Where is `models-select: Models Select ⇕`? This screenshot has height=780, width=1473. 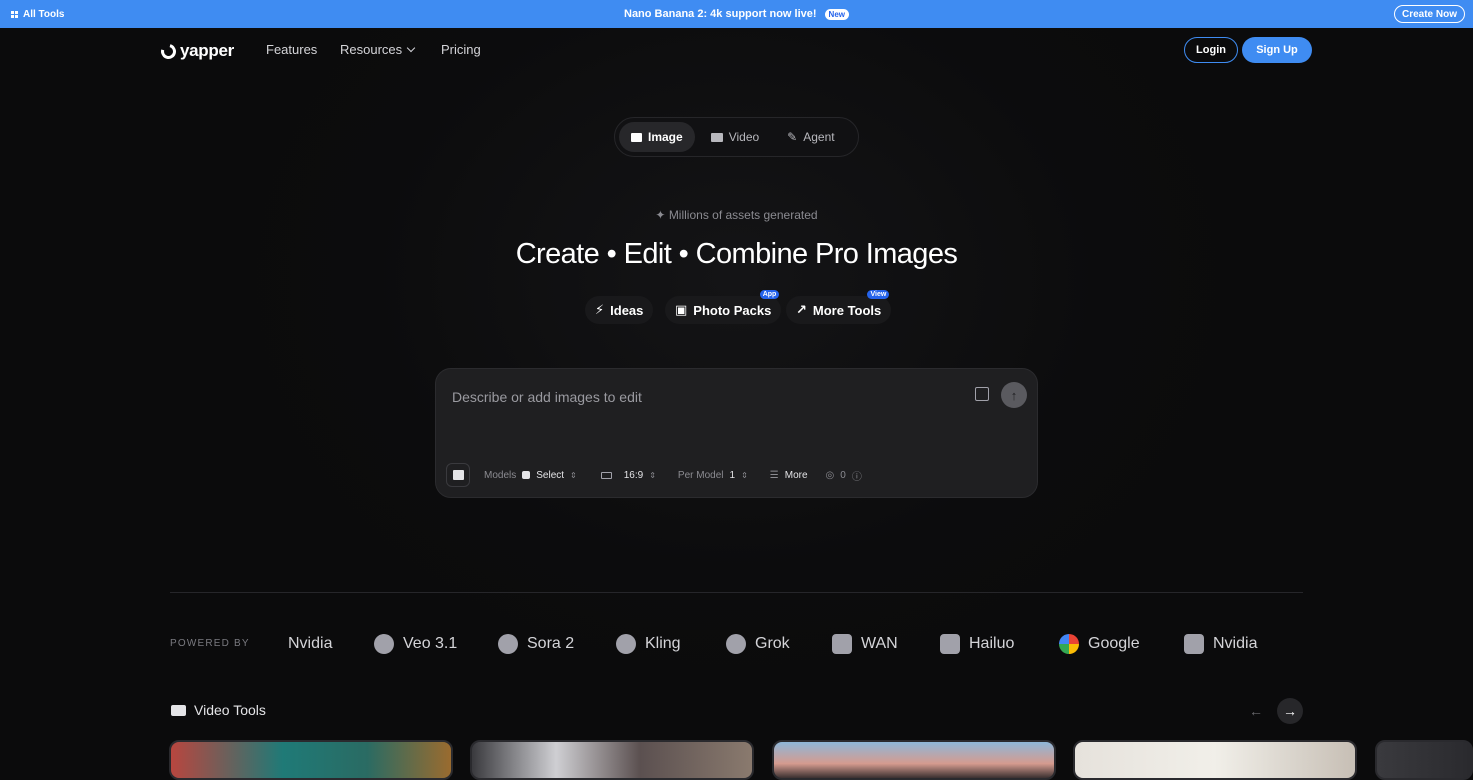 models-select: Models Select ⇕ is located at coordinates (530, 475).